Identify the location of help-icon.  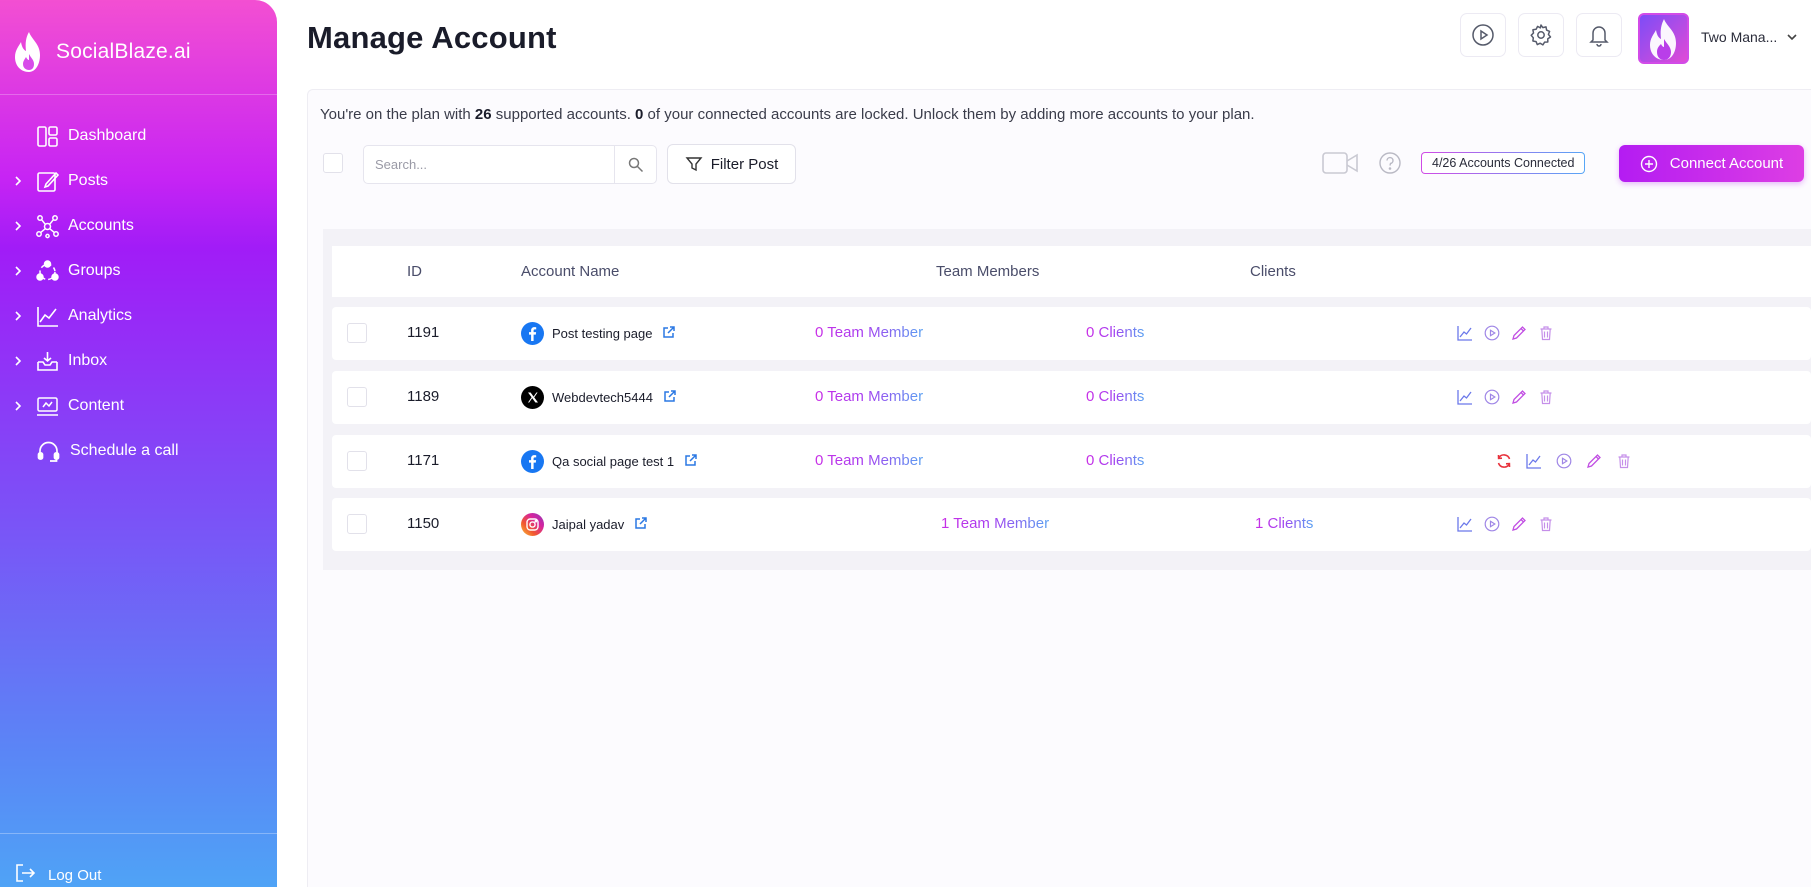
(1390, 165).